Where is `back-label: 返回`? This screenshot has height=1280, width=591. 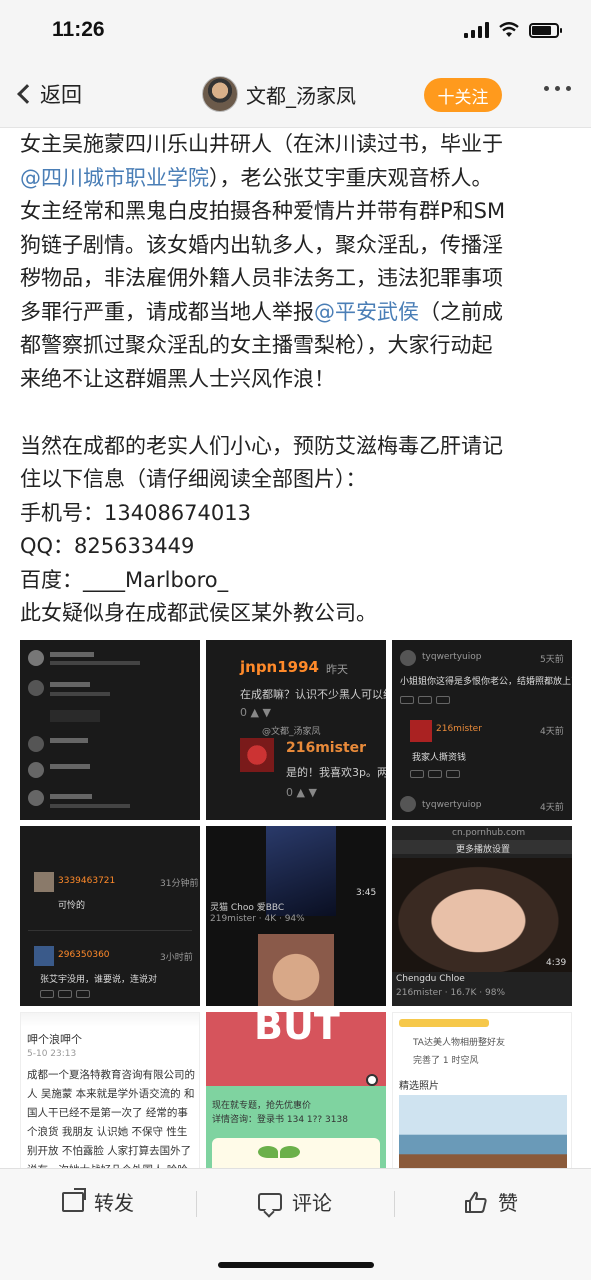 back-label: 返回 is located at coordinates (61, 95).